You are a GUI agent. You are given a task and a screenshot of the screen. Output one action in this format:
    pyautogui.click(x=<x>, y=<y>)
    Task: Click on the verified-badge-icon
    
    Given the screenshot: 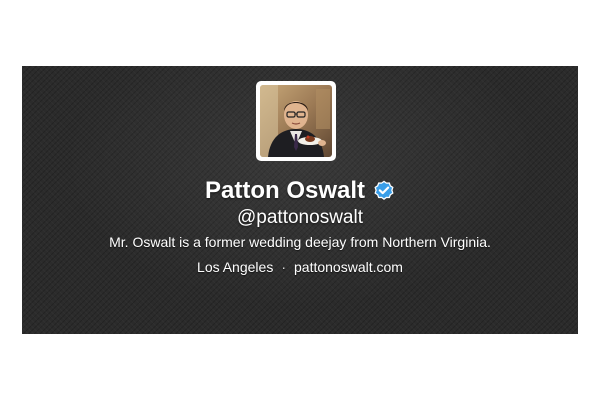 What is the action you would take?
    pyautogui.click(x=384, y=190)
    